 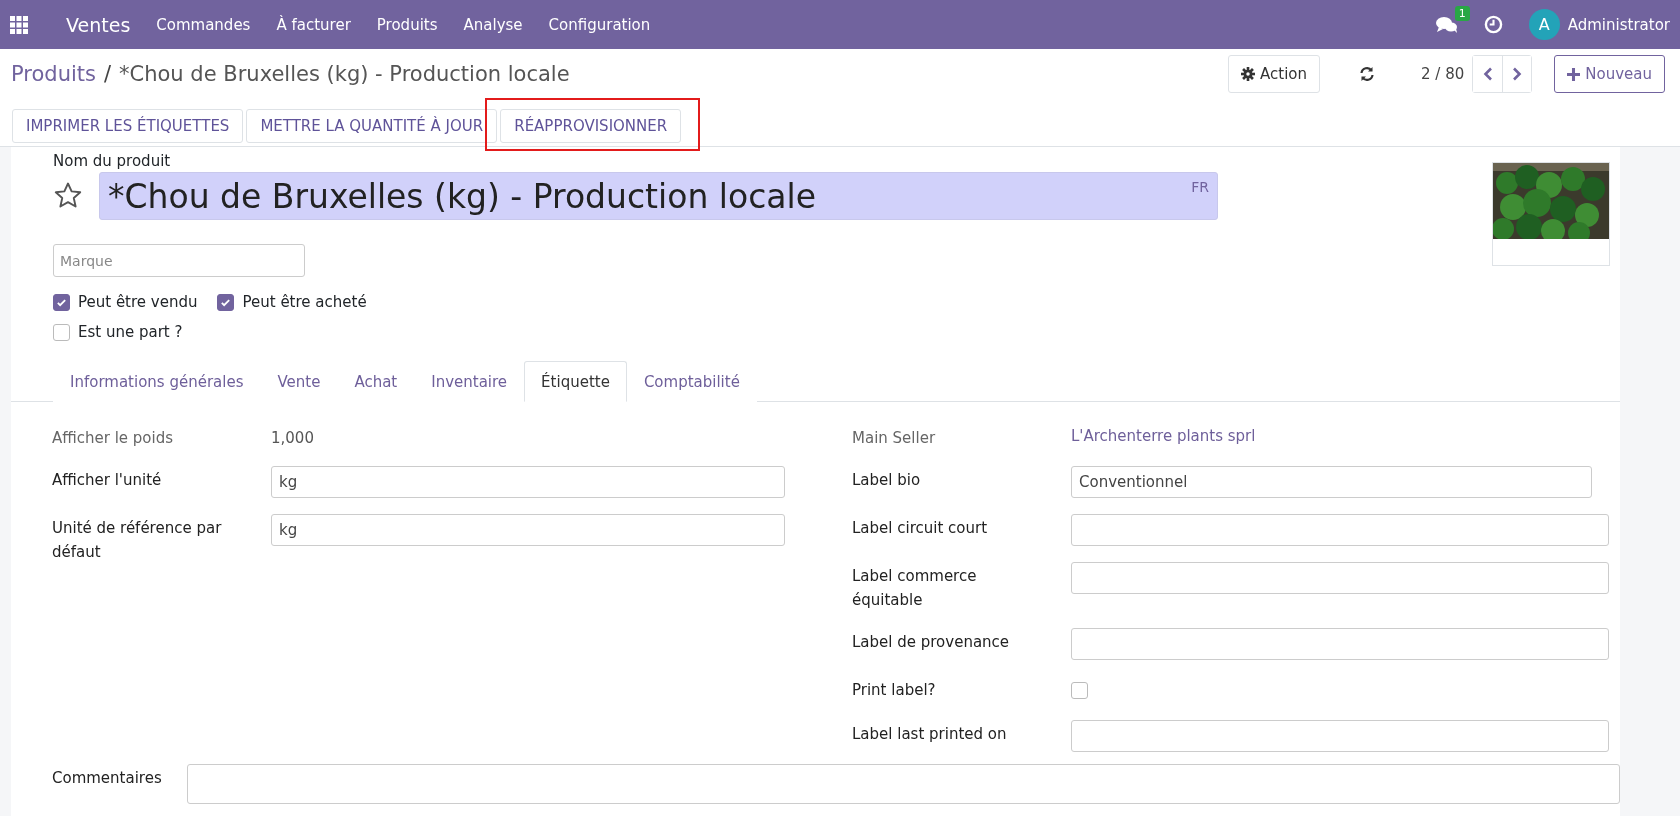 What do you see at coordinates (130, 332) in the screenshot?
I see `checkbox-label: Est une part ?` at bounding box center [130, 332].